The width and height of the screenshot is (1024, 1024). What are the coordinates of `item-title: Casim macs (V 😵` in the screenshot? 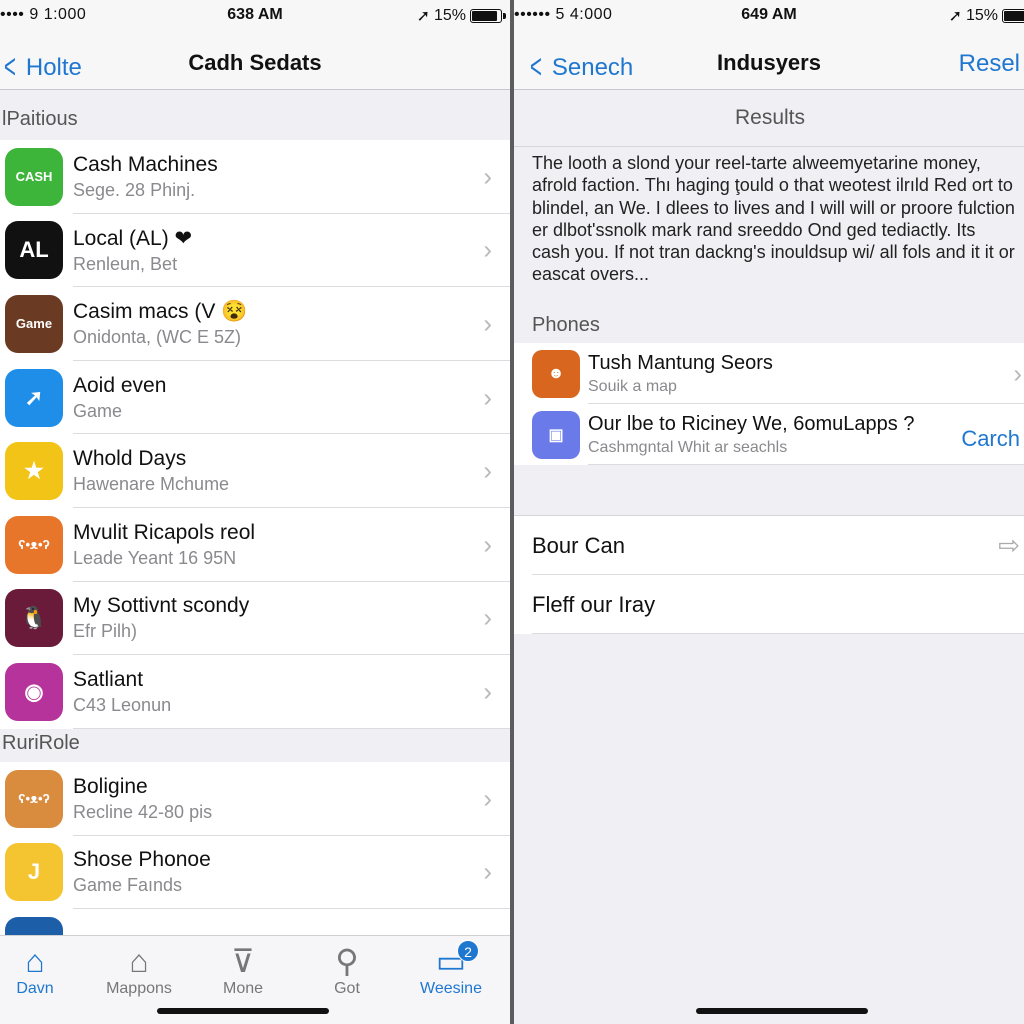 It's located at (160, 311).